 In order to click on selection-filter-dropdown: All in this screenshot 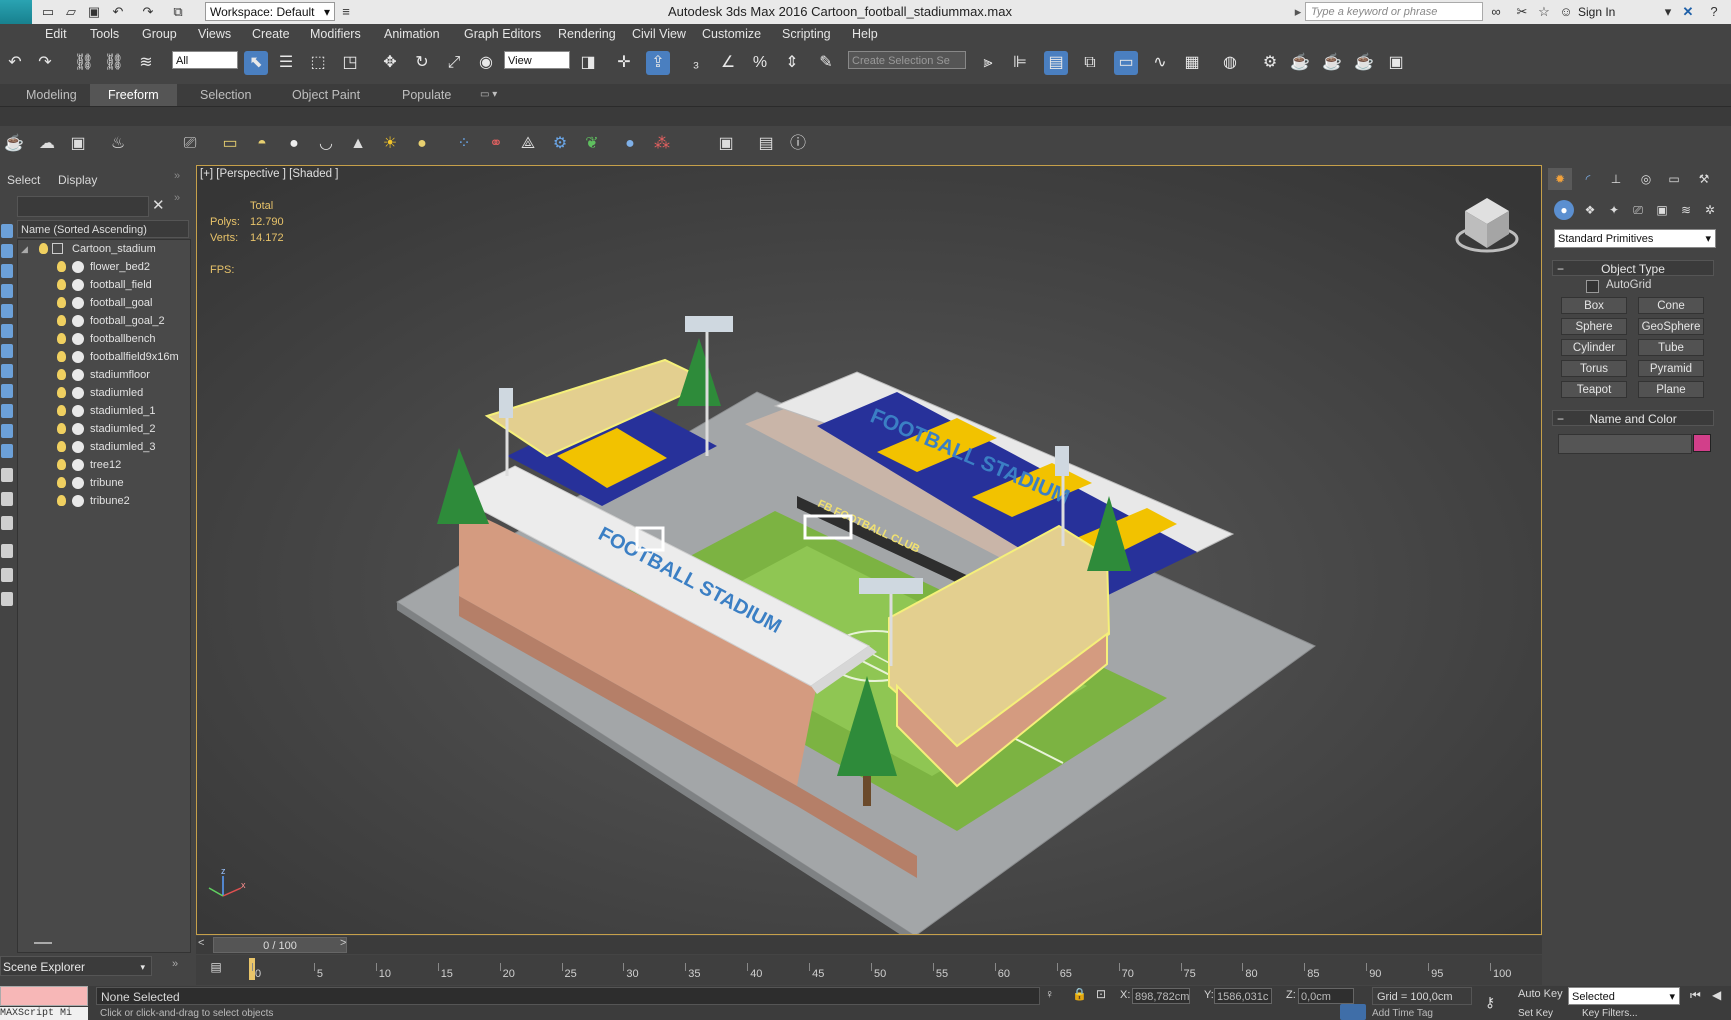, I will do `click(205, 60)`.